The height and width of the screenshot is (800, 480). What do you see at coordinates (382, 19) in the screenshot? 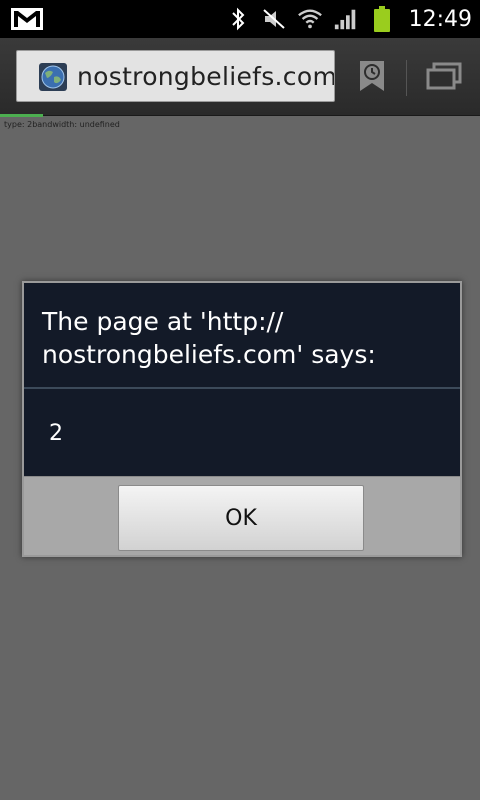
I see `battery-icon` at bounding box center [382, 19].